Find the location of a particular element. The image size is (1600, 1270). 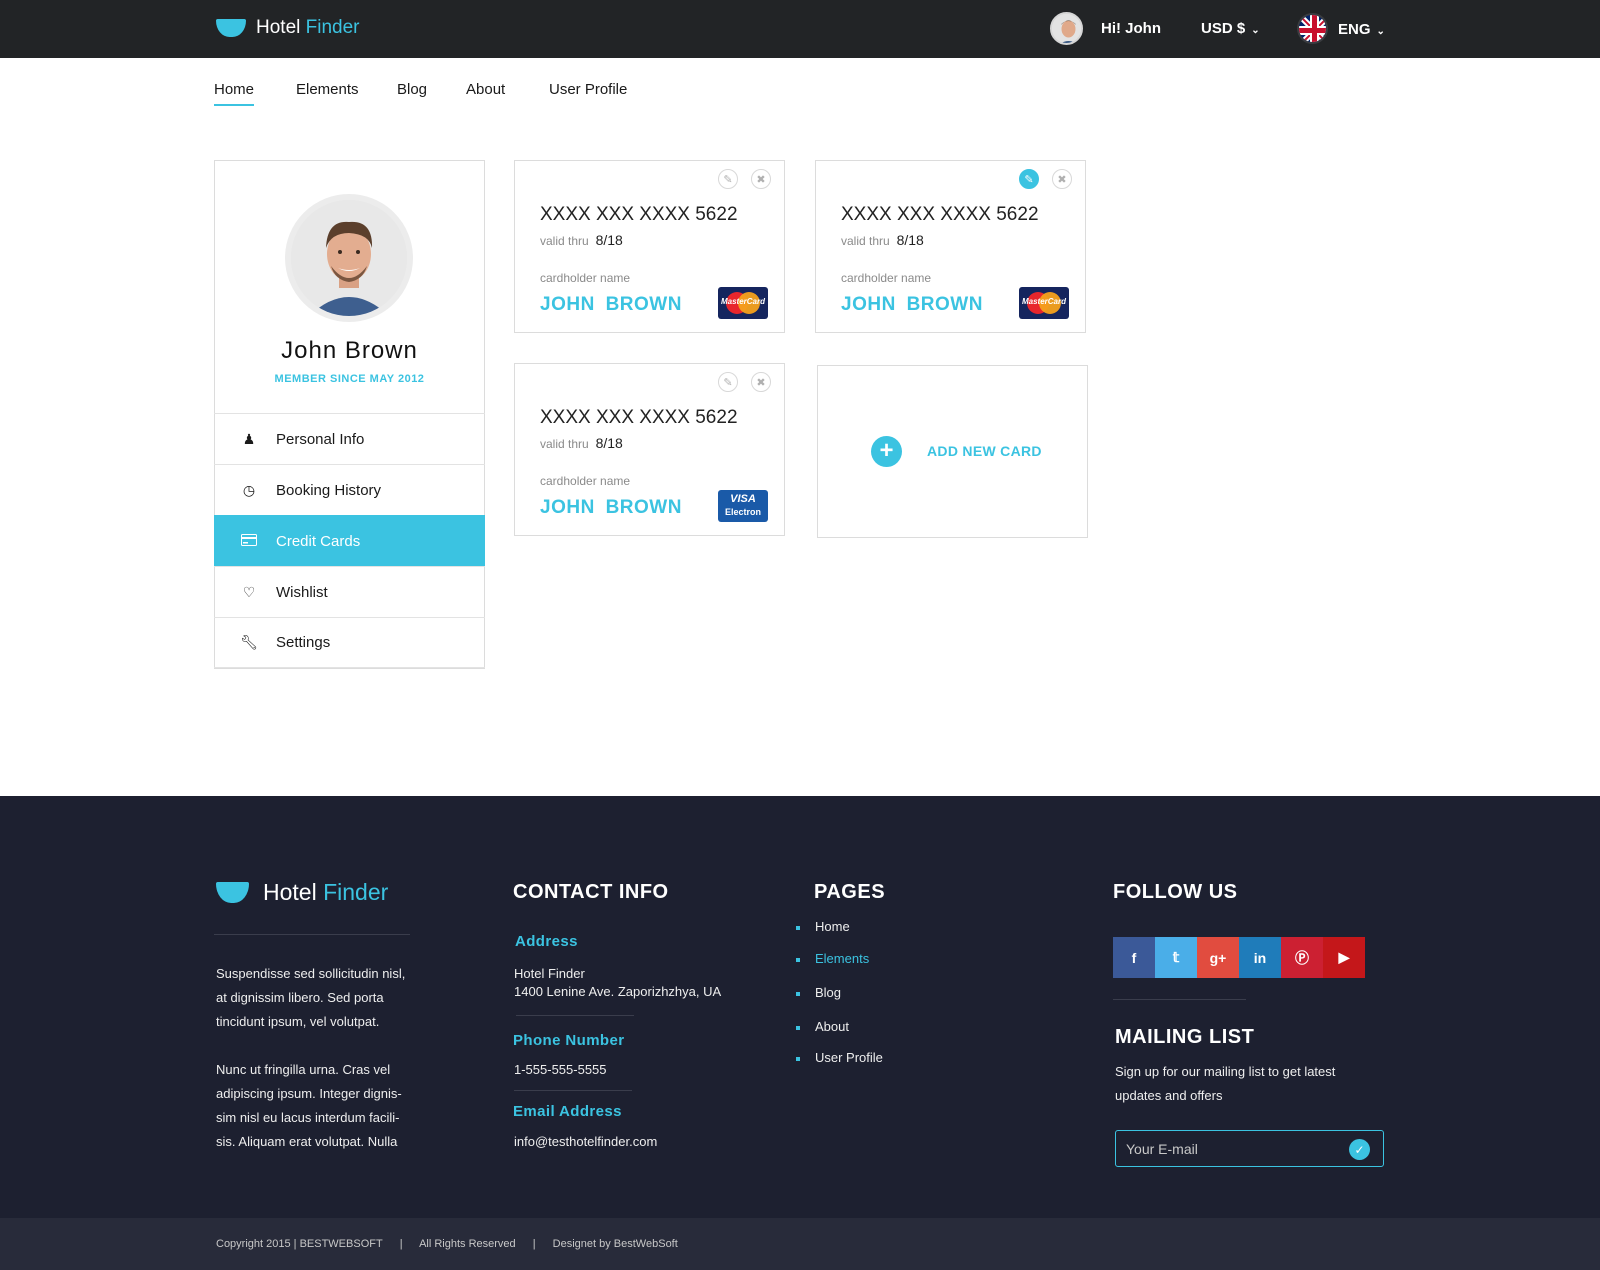

email-address: info@testhotelfinder.com is located at coordinates (585, 1142).